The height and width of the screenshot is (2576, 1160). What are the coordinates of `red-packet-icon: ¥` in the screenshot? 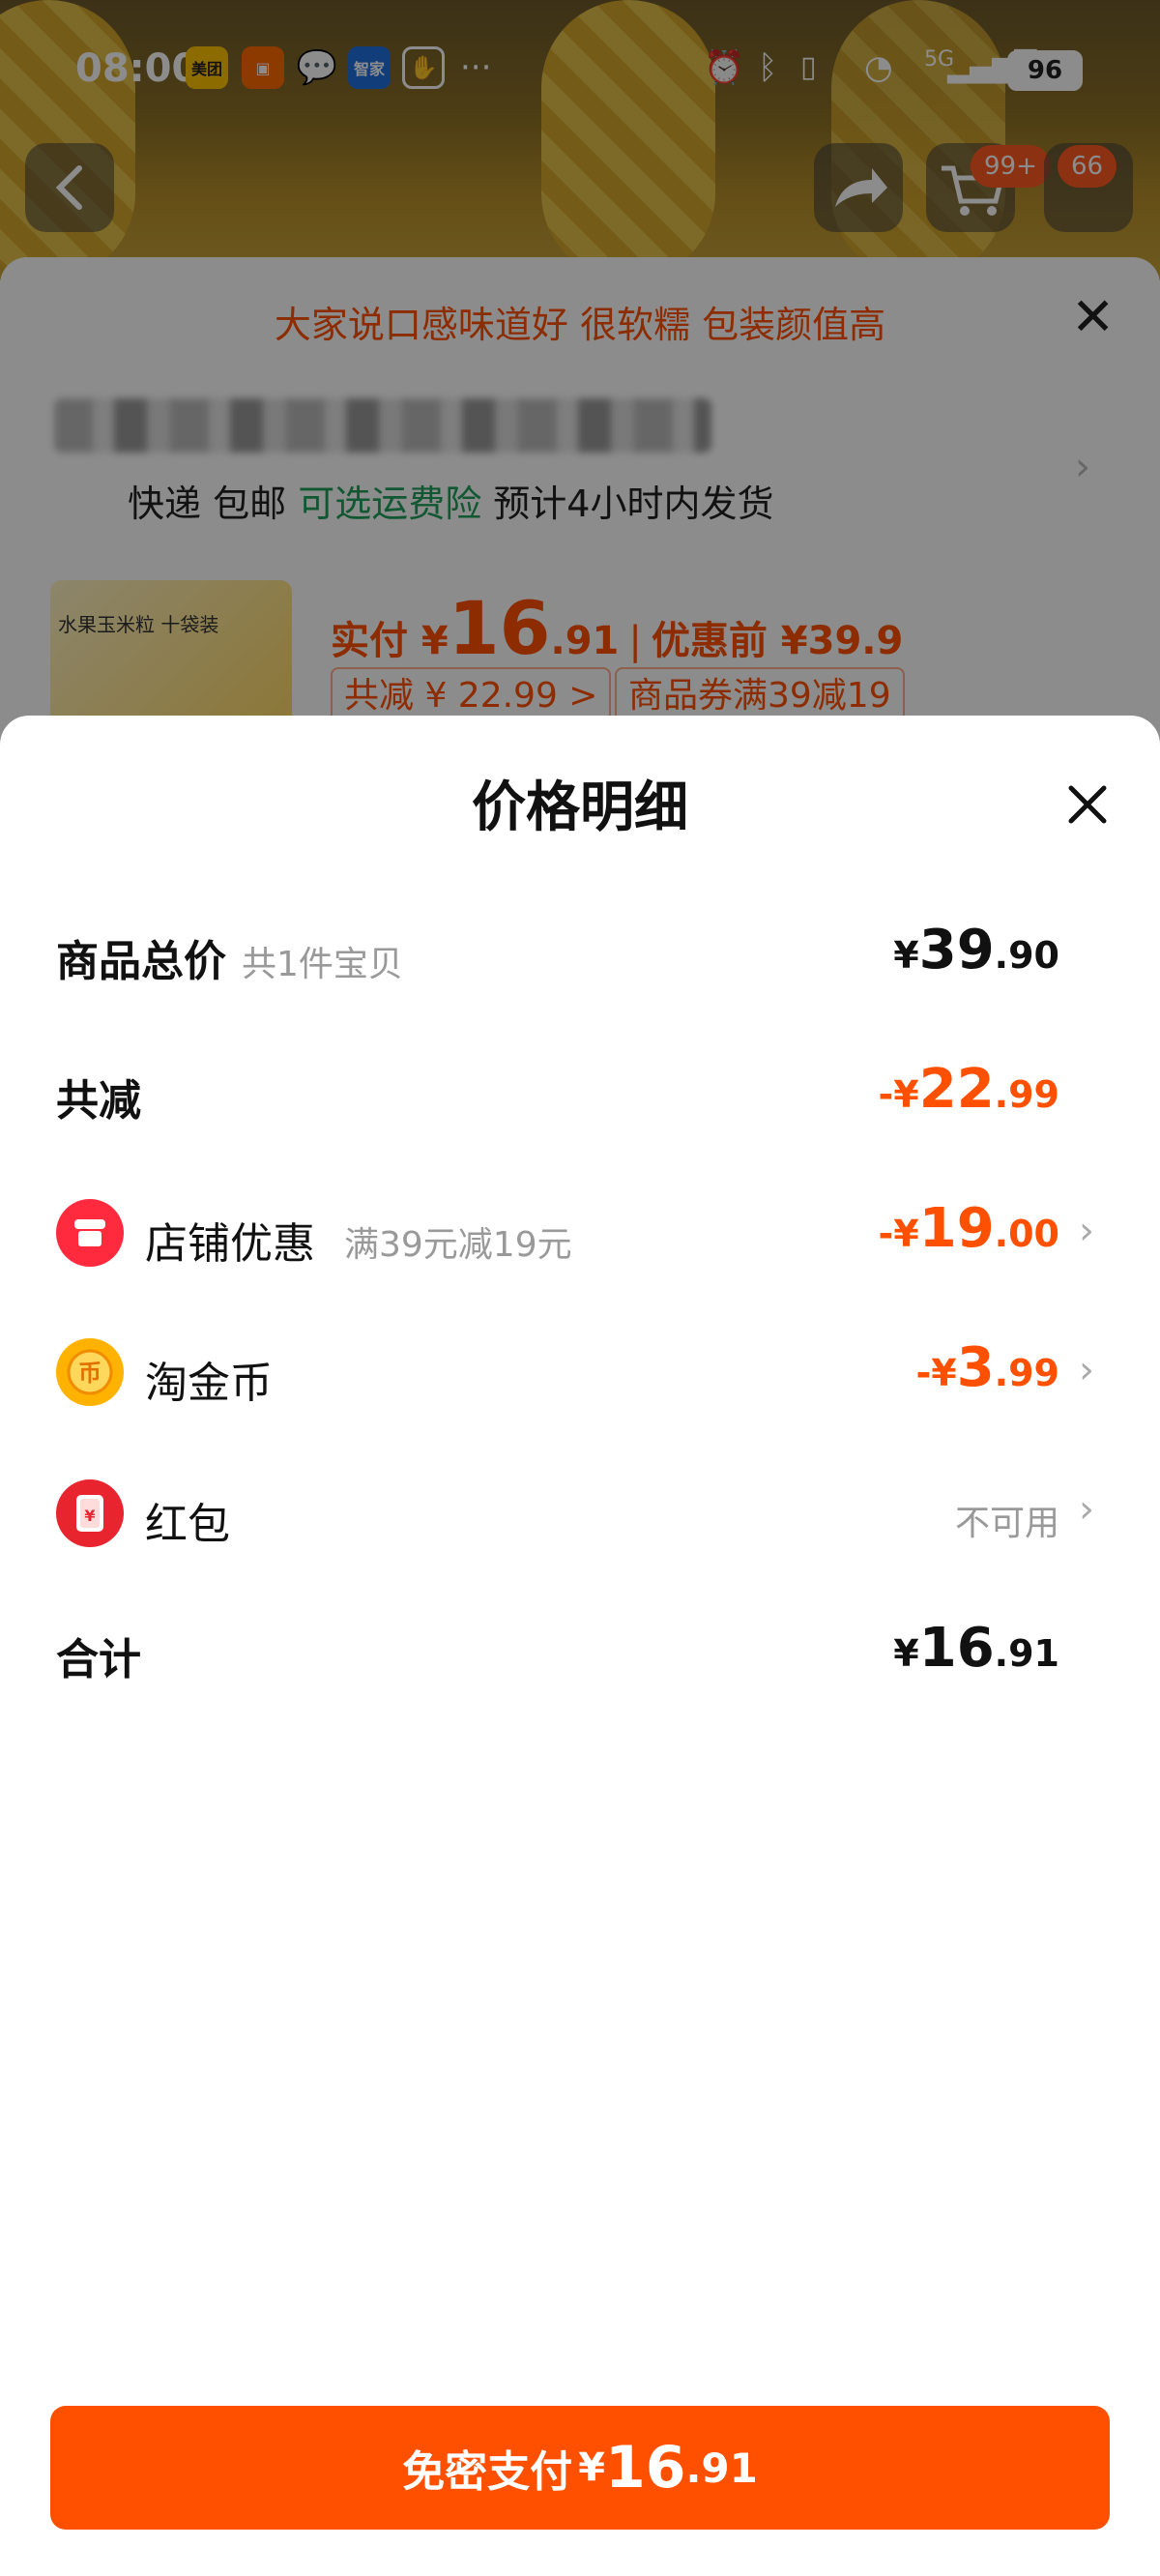 It's located at (90, 1513).